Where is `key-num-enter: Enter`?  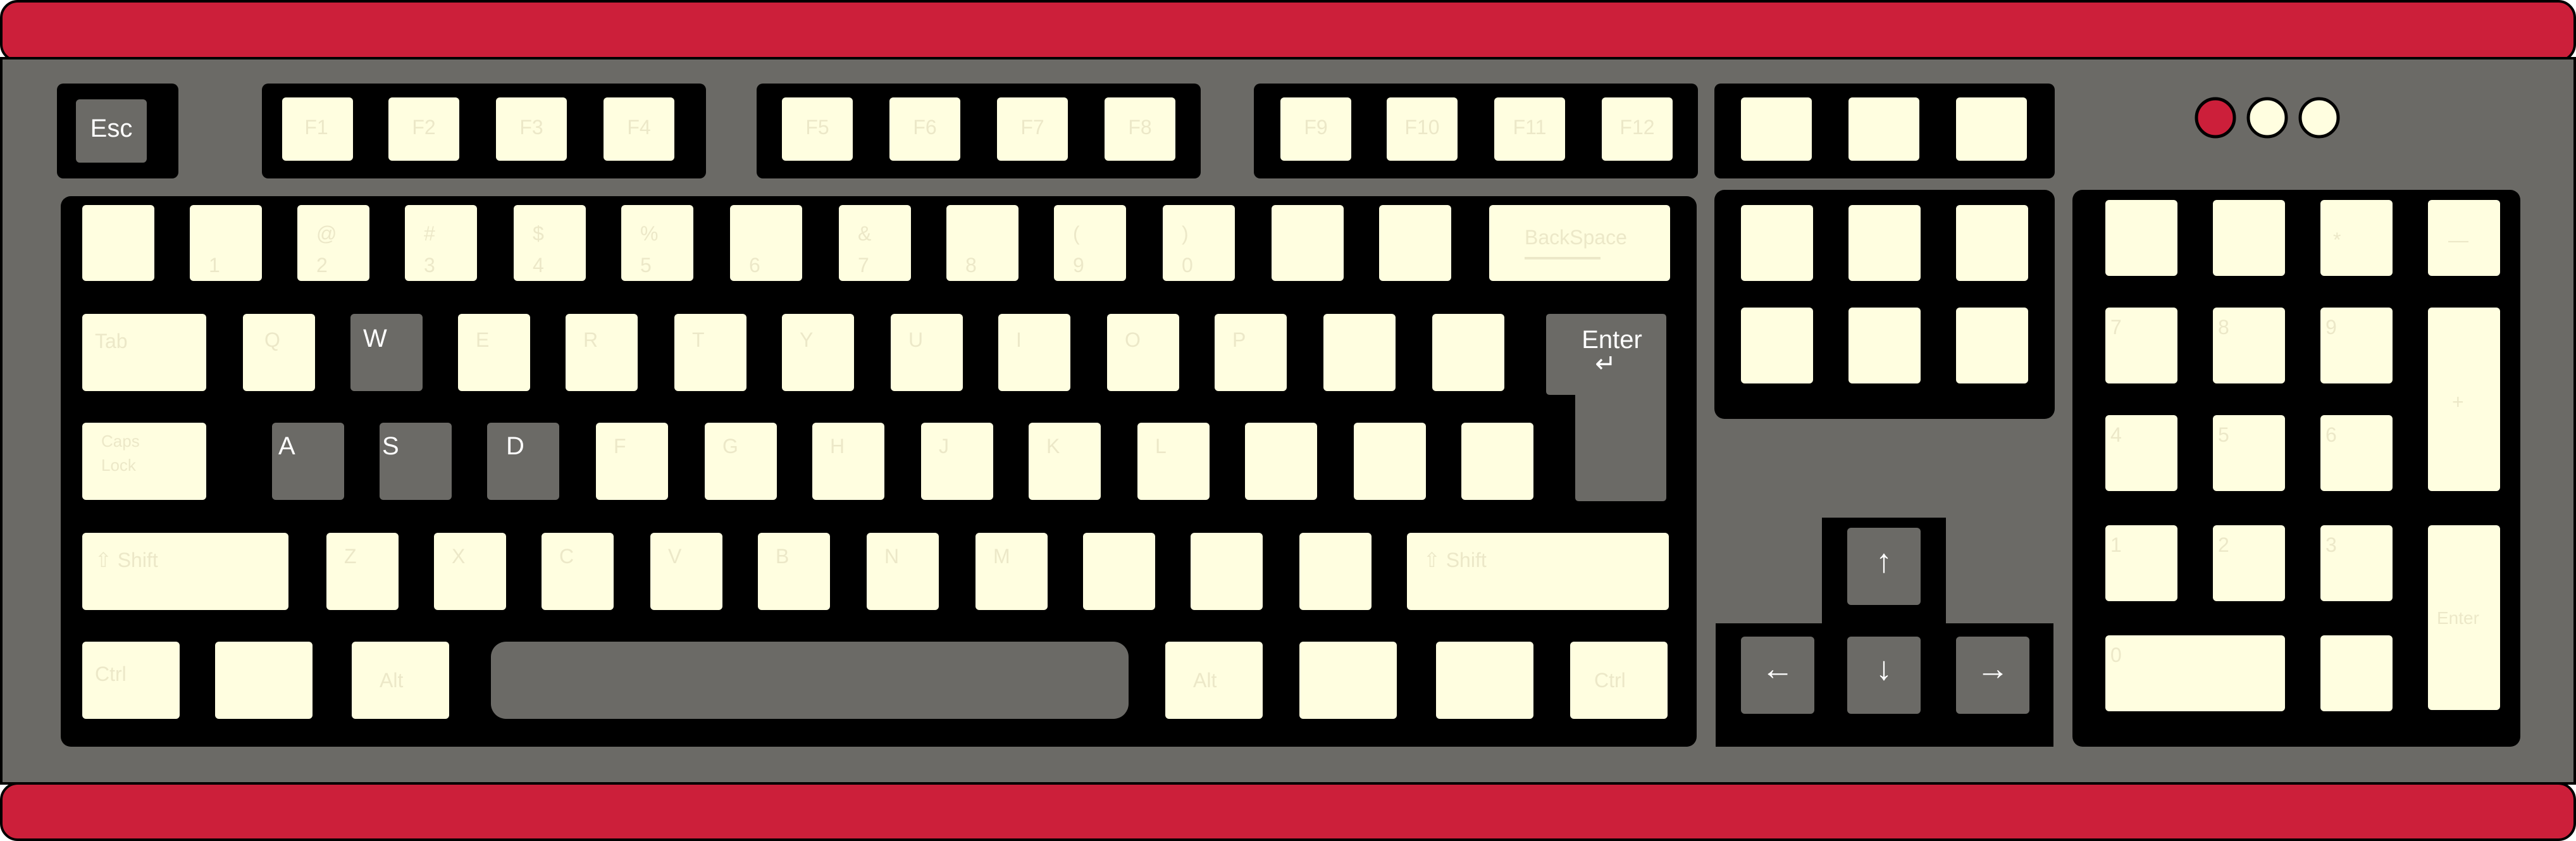
key-num-enter: Enter is located at coordinates (2464, 618).